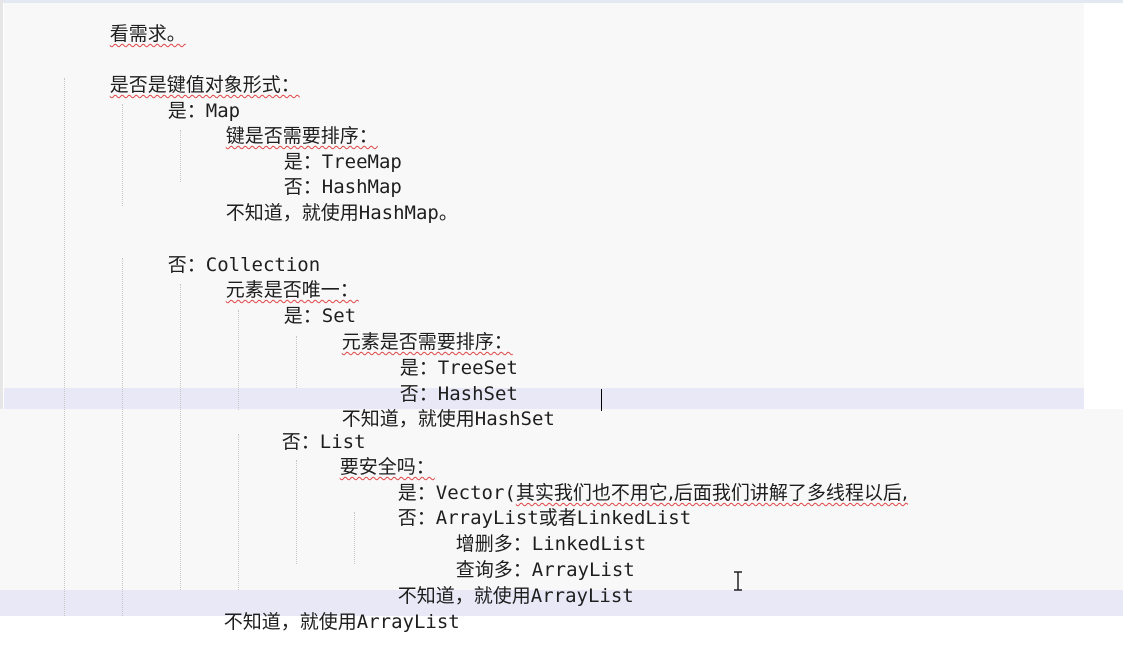  What do you see at coordinates (320, 177) in the screenshot?
I see `text-line: 否：HashMap` at bounding box center [320, 177].